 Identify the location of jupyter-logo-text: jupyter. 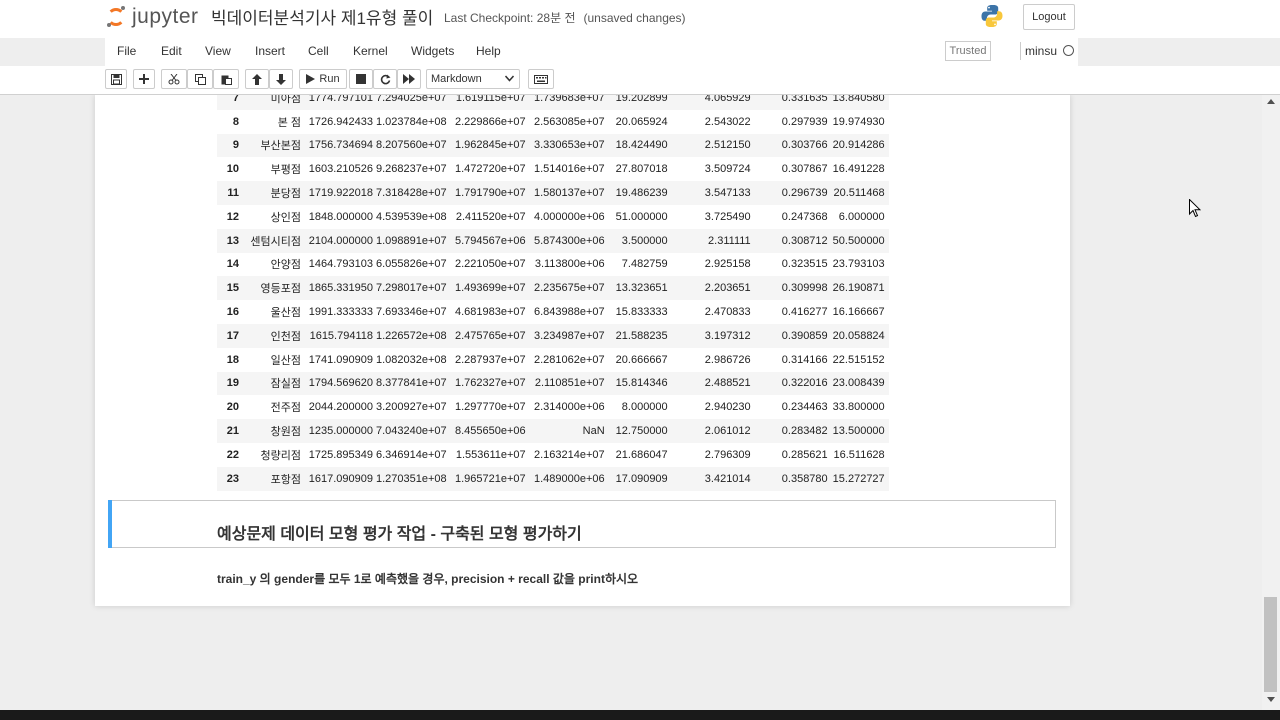
(165, 16).